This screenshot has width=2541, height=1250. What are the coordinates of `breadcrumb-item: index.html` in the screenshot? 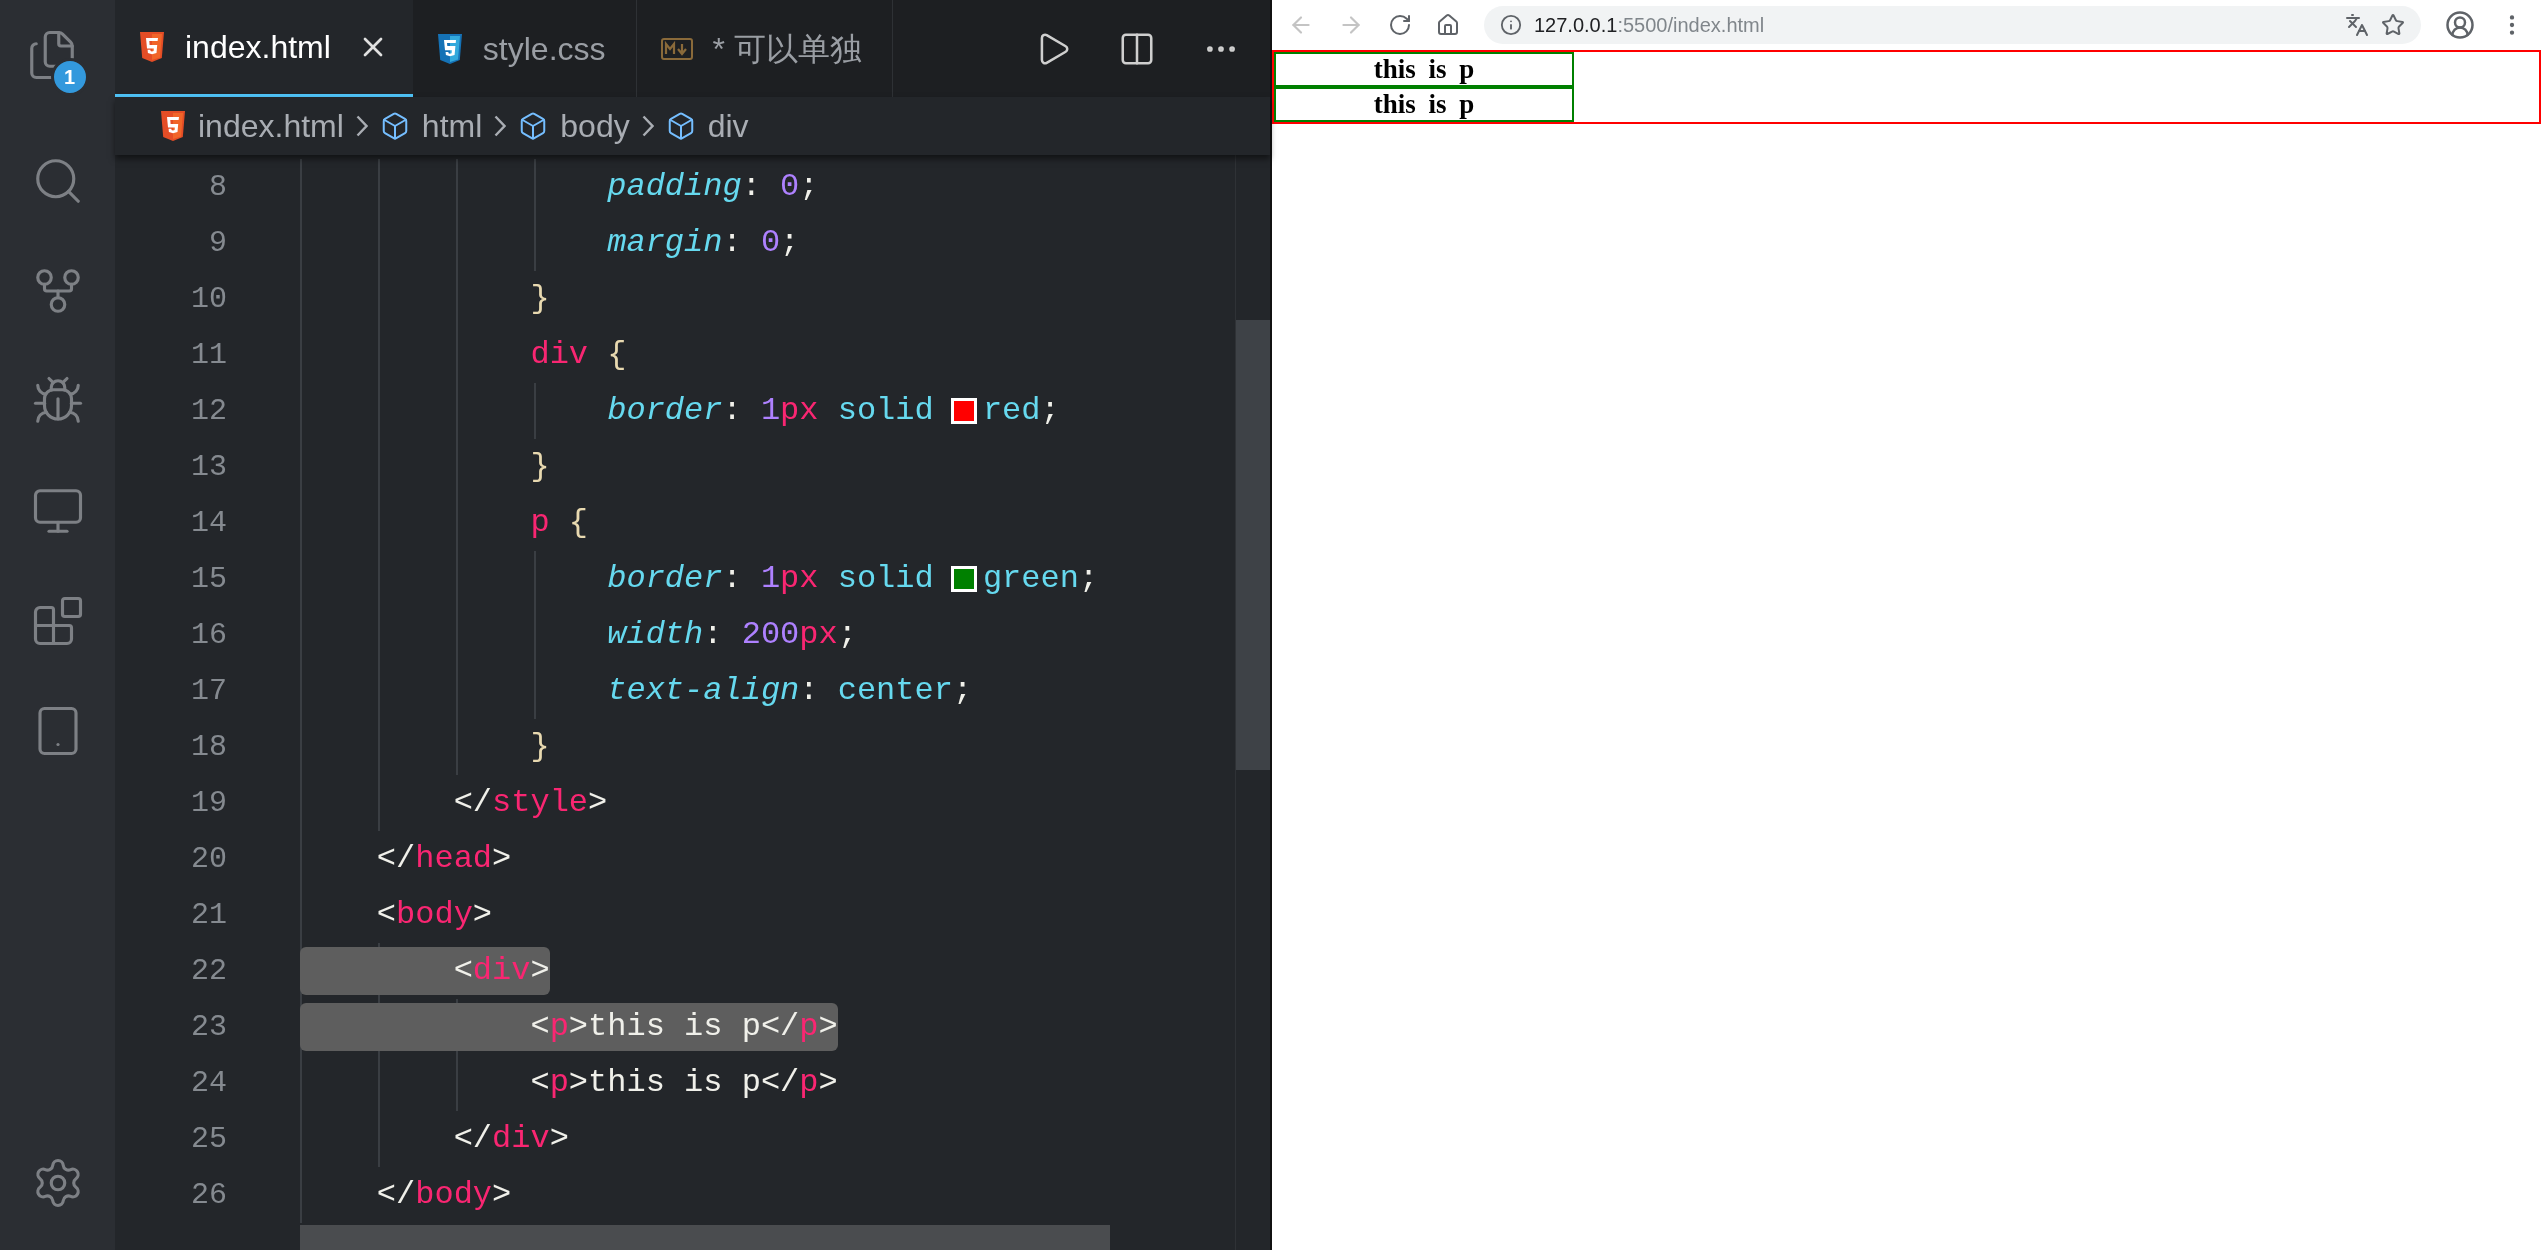 It's located at (271, 126).